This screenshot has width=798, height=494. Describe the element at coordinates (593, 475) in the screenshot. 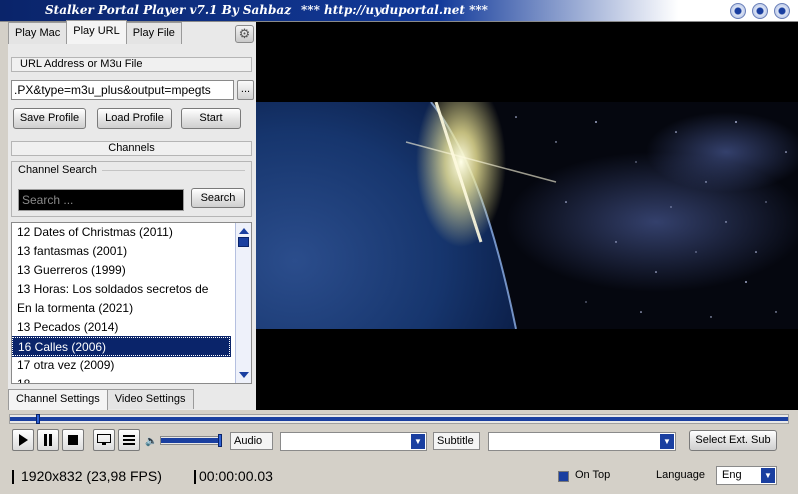

I see `on-top-label: On Top` at that location.